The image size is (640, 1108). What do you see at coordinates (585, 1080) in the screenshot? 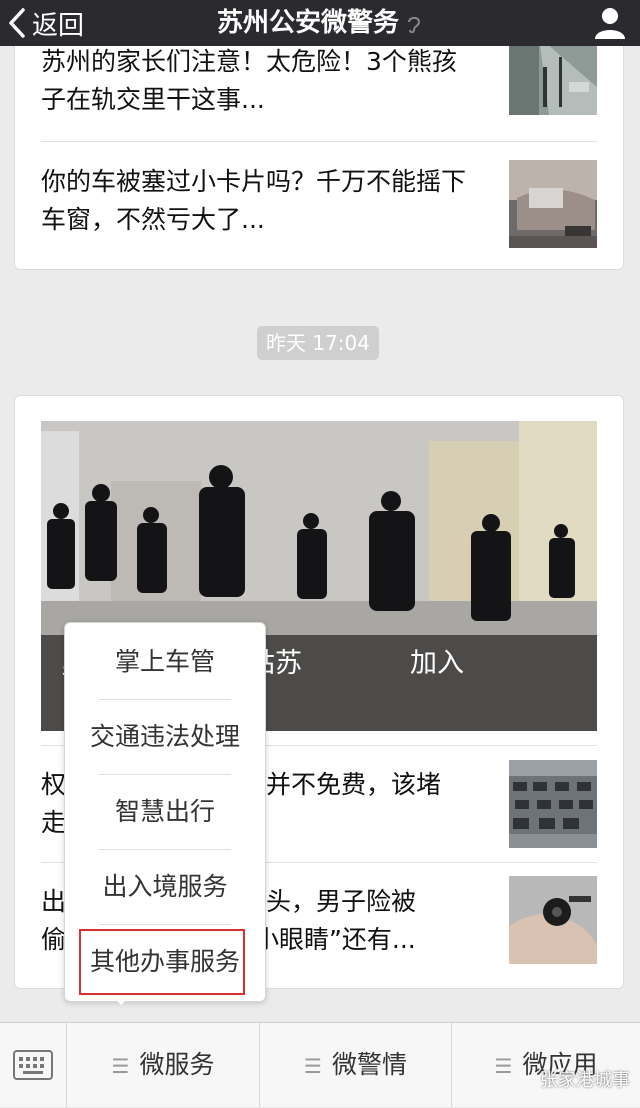
I see `watermark: 张家港城事` at bounding box center [585, 1080].